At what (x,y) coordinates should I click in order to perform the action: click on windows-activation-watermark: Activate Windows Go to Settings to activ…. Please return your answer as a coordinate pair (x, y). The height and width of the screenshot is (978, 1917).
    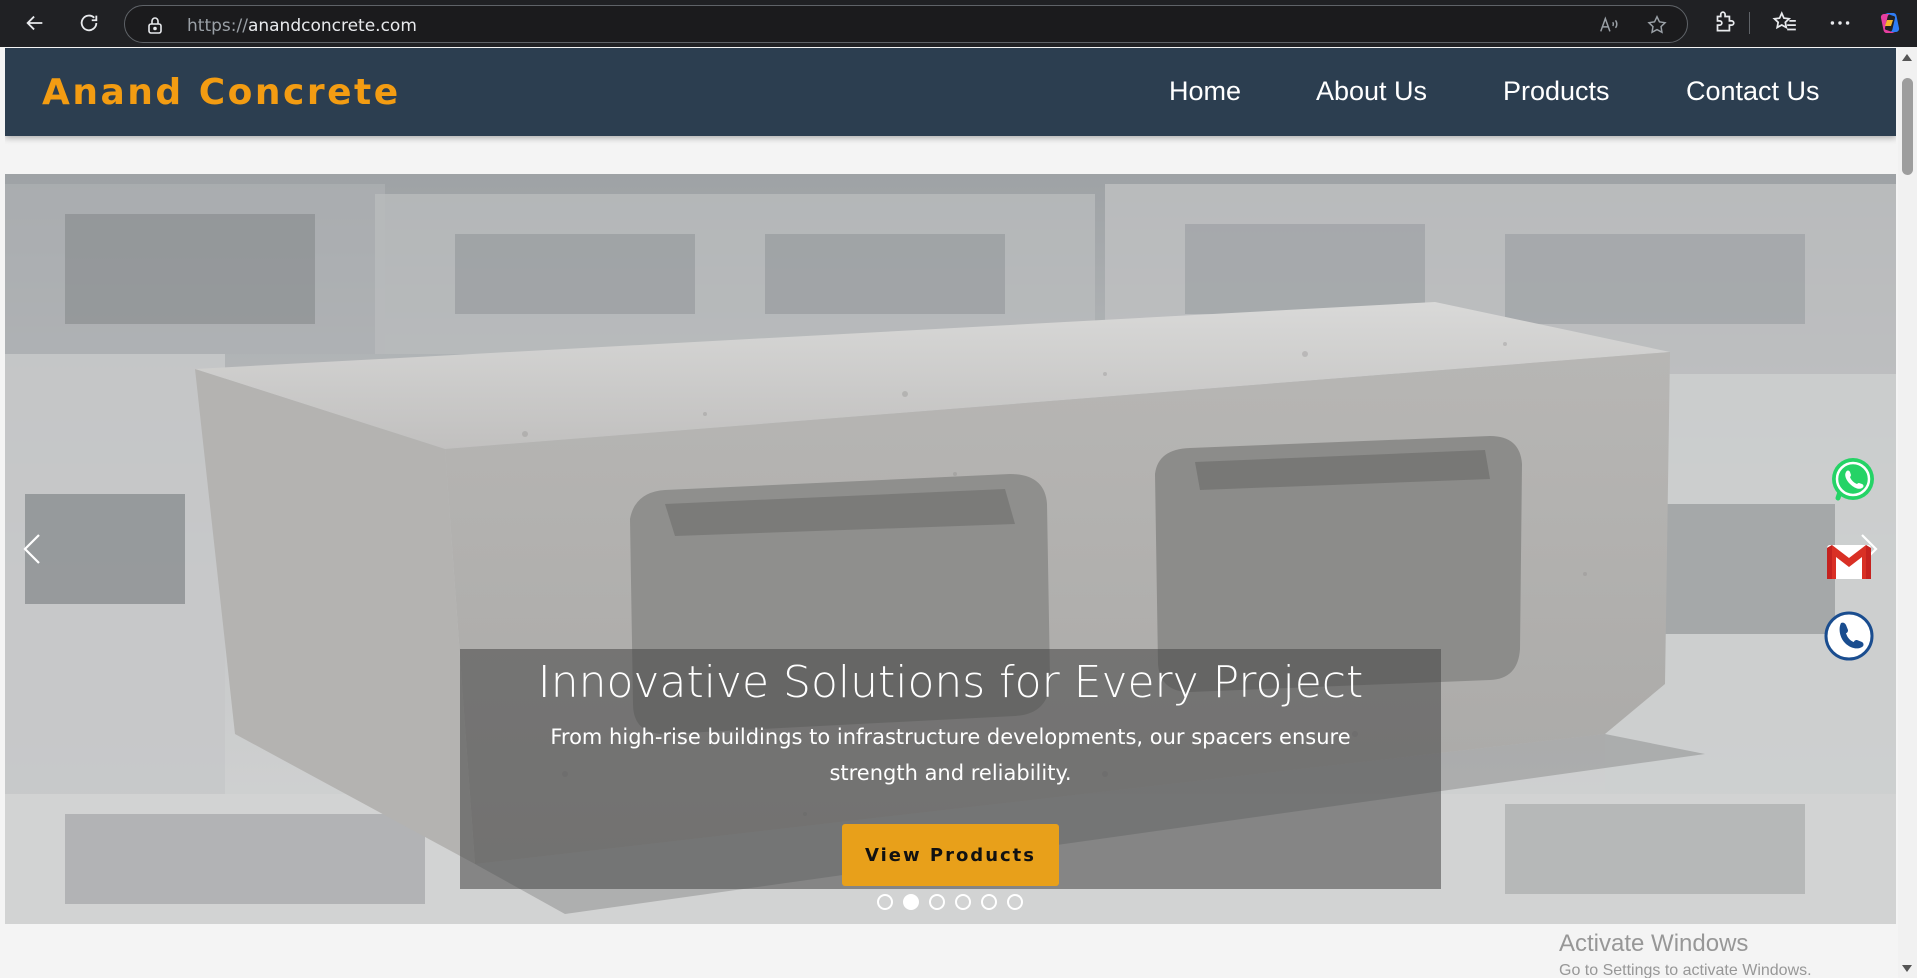
    Looking at the image, I should click on (1685, 954).